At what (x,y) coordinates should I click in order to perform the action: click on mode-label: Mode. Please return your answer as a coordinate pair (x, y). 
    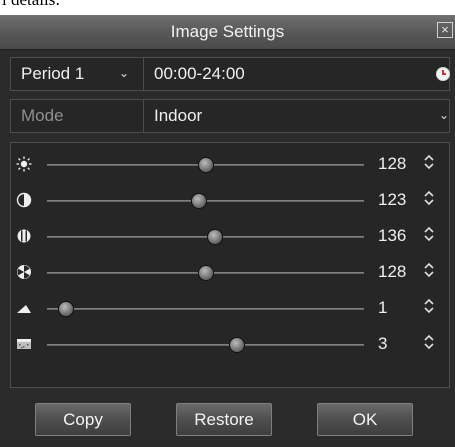
    Looking at the image, I should click on (42, 115).